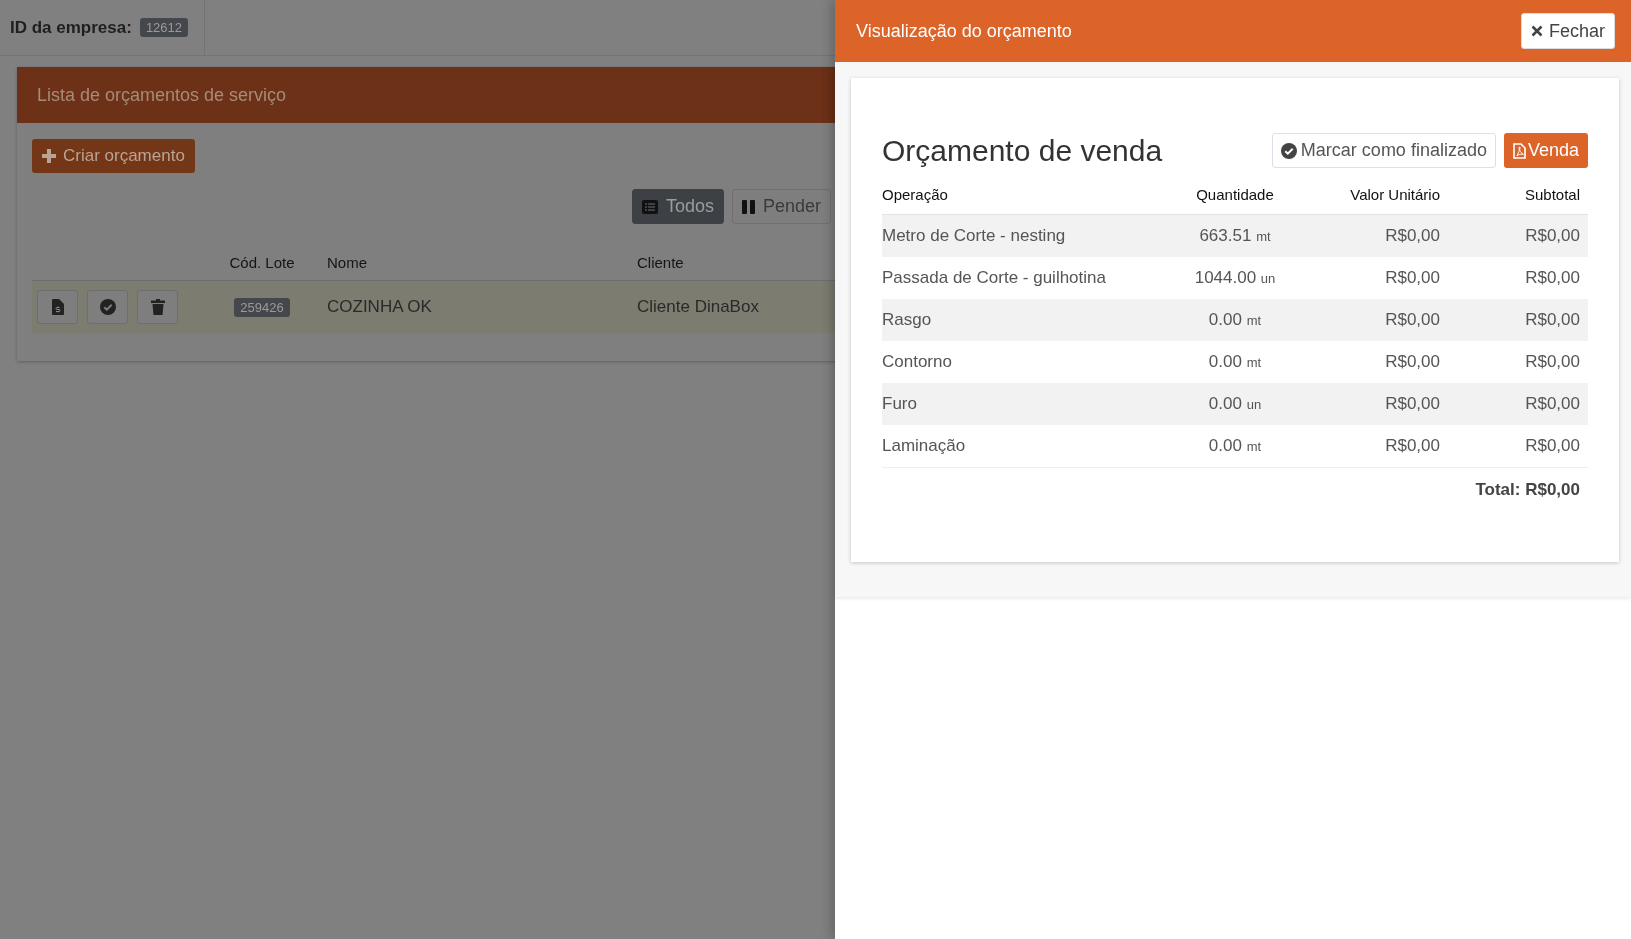 This screenshot has width=1631, height=939. I want to click on company-id-label: ID da empresa:, so click(71, 27).